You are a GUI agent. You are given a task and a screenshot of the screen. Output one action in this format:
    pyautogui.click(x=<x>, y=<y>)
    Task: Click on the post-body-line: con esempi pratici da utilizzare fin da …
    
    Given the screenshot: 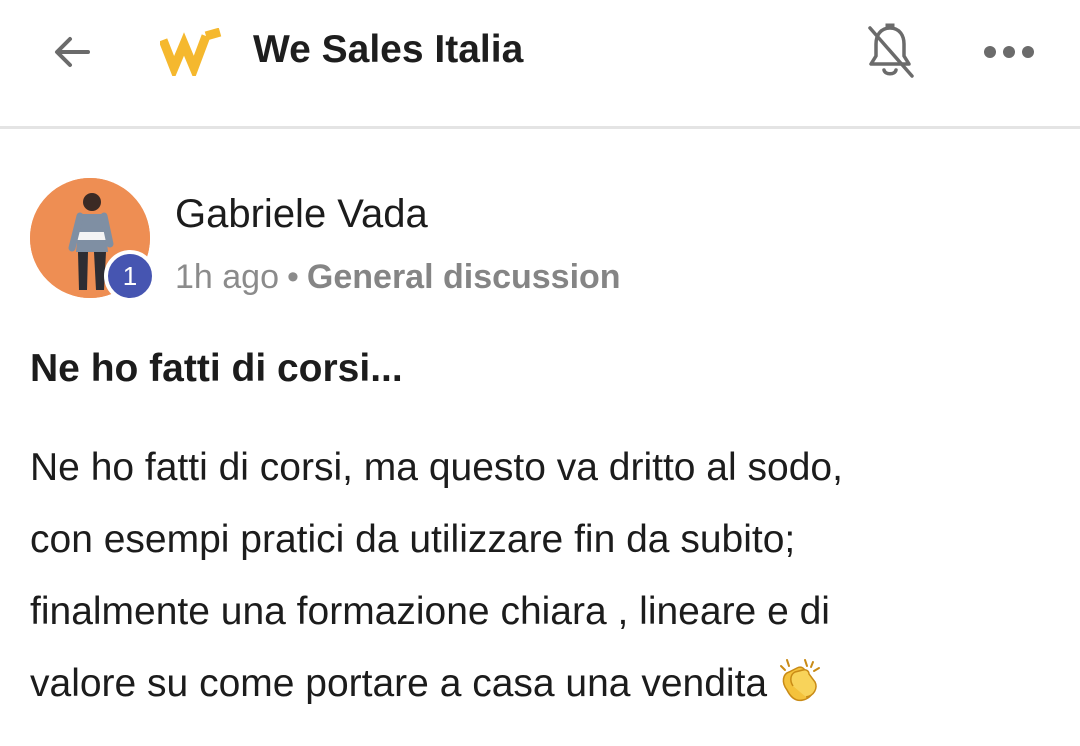 What is the action you would take?
    pyautogui.click(x=413, y=539)
    